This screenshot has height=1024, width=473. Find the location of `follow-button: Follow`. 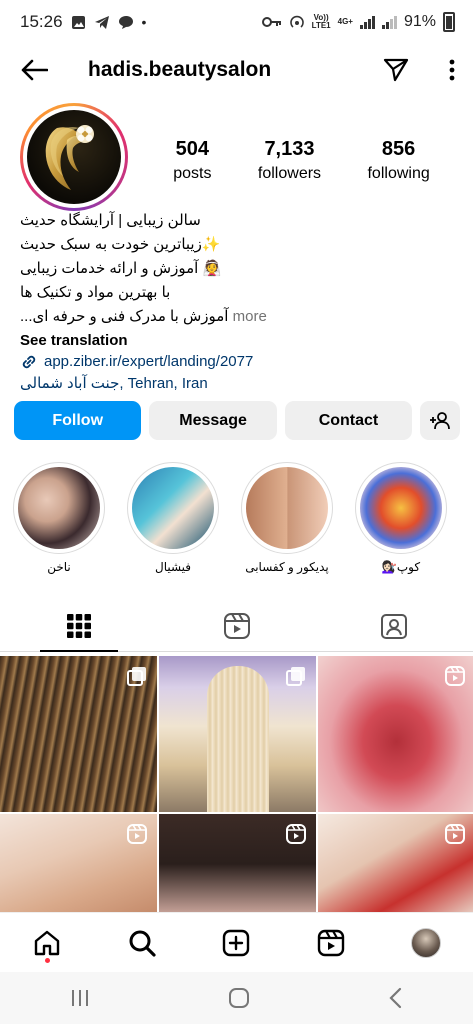

follow-button: Follow is located at coordinates (78, 420).